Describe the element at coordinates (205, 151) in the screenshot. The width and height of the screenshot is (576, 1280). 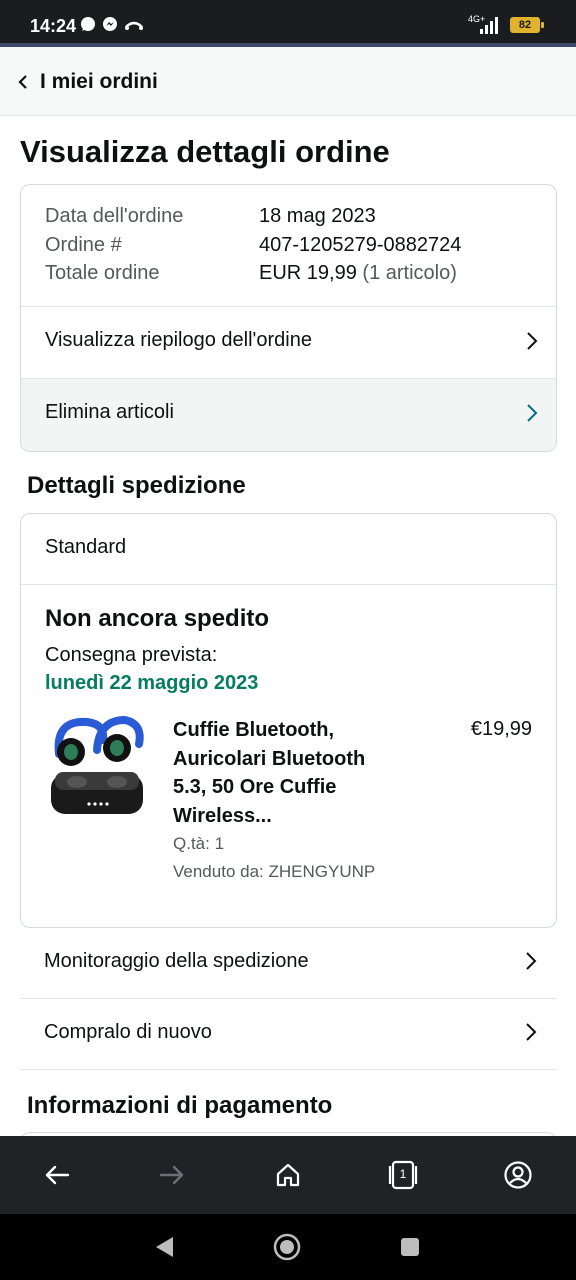
I see `page-title: Visualizza dettagli ordine` at that location.